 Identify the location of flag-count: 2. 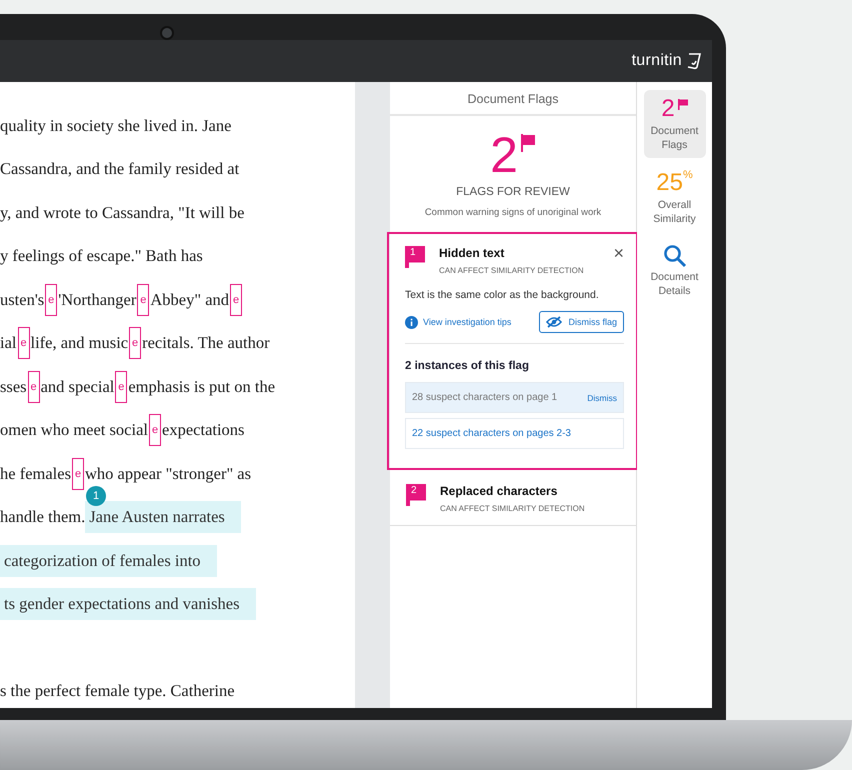
(504, 155).